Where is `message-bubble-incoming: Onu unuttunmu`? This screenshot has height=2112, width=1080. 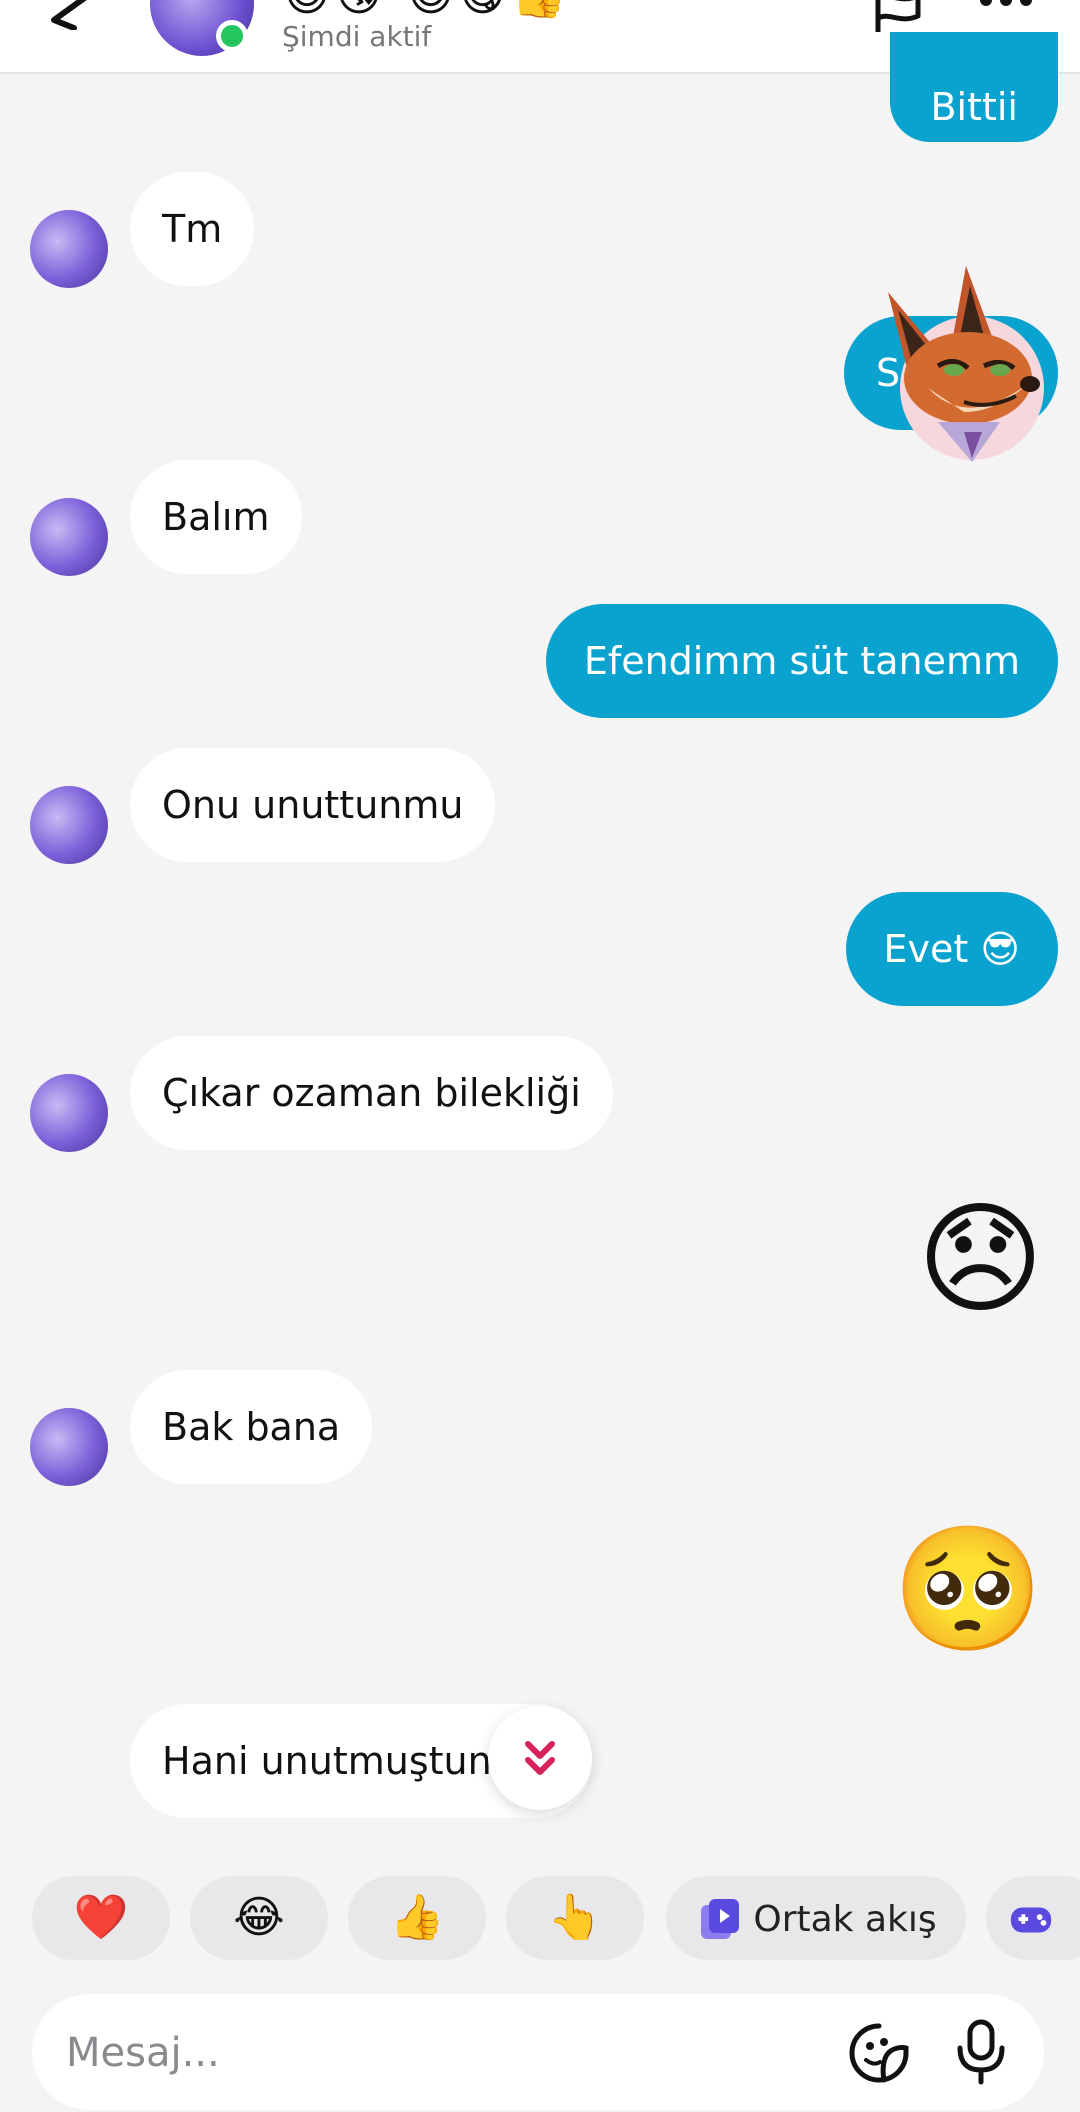
message-bubble-incoming: Onu unuttunmu is located at coordinates (313, 805).